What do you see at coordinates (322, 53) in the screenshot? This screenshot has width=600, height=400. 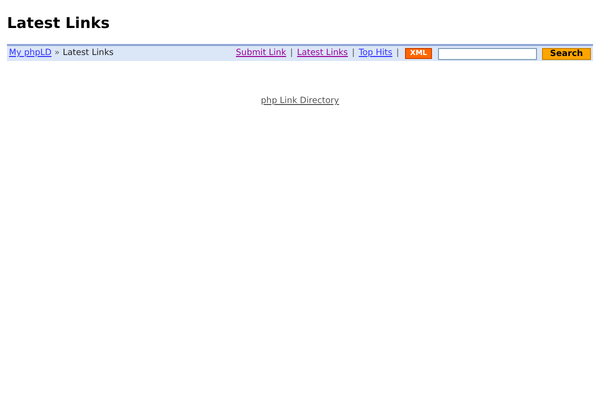 I see `nav-link: Latest Links` at bounding box center [322, 53].